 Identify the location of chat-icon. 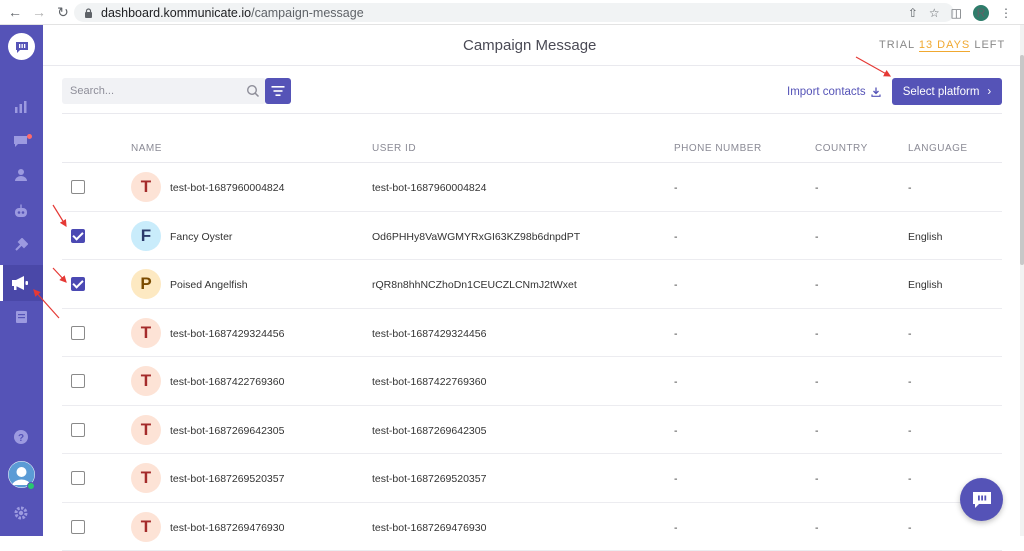
(982, 500).